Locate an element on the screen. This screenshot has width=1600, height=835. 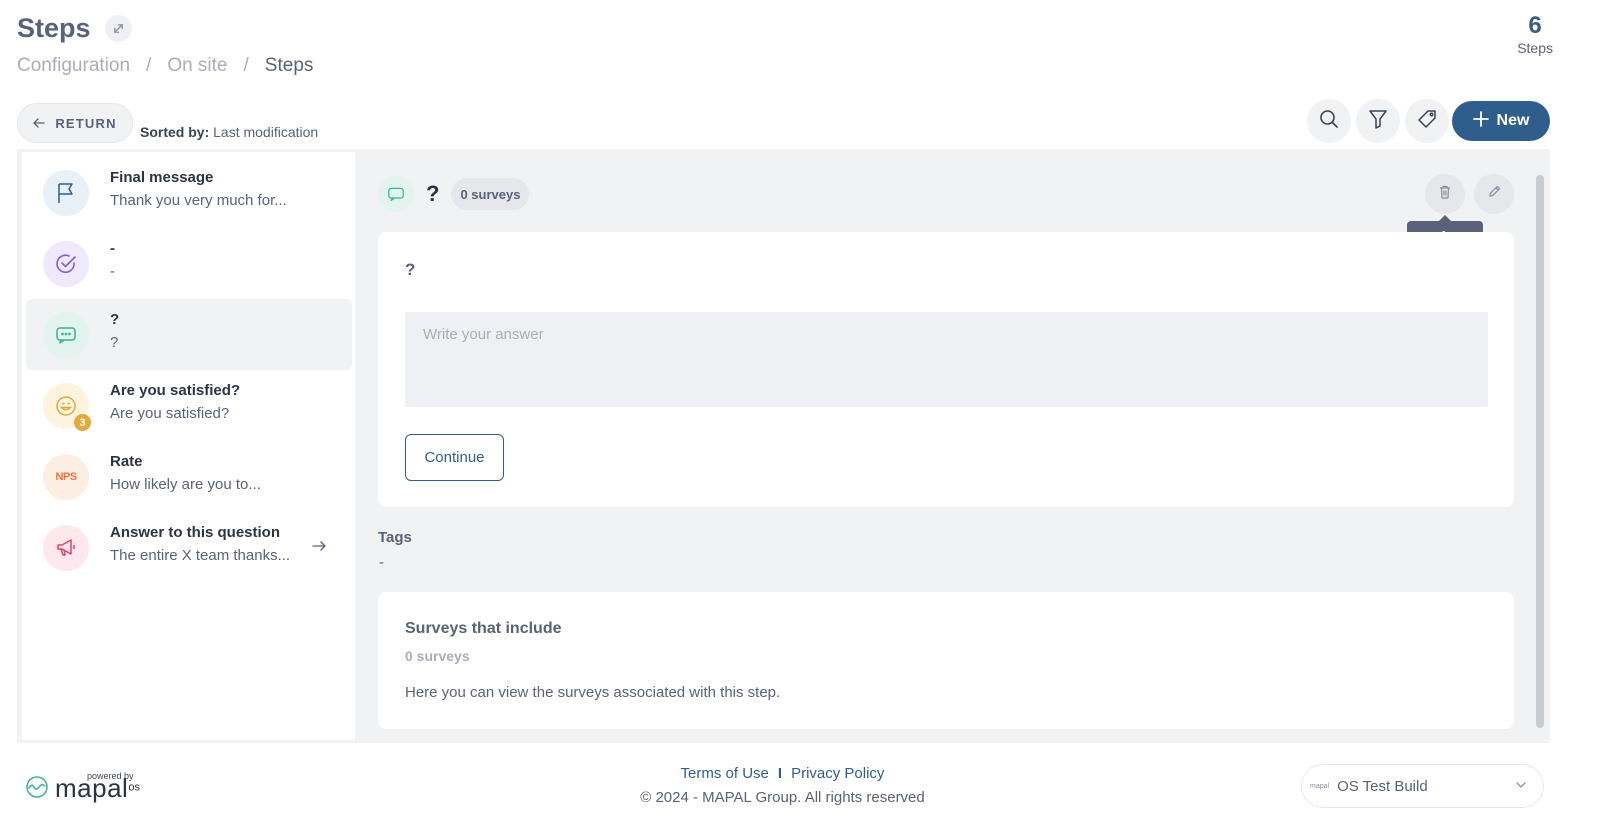
answer-input is located at coordinates (946, 359).